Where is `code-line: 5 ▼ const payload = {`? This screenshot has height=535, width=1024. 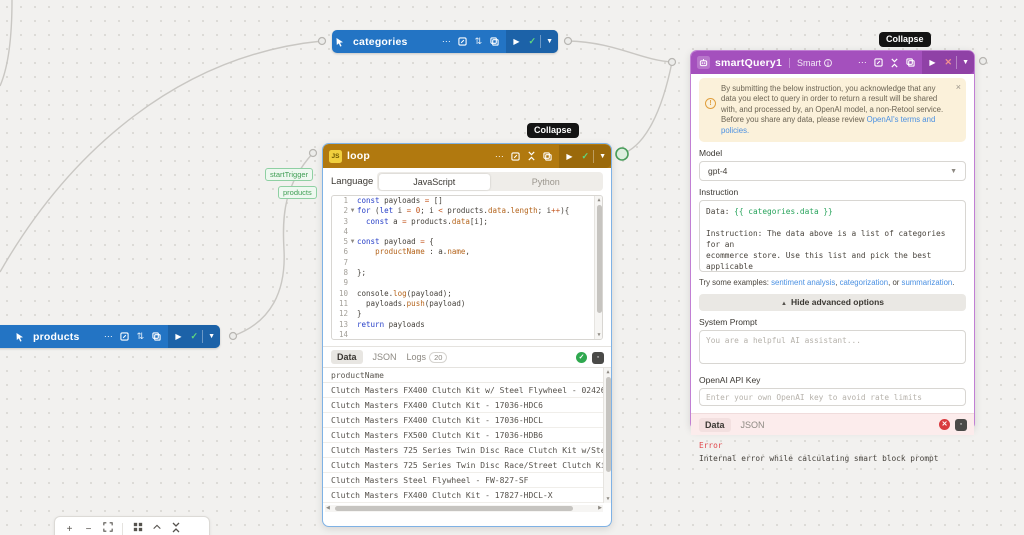 code-line: 5 ▼ const payload = { is located at coordinates (467, 242).